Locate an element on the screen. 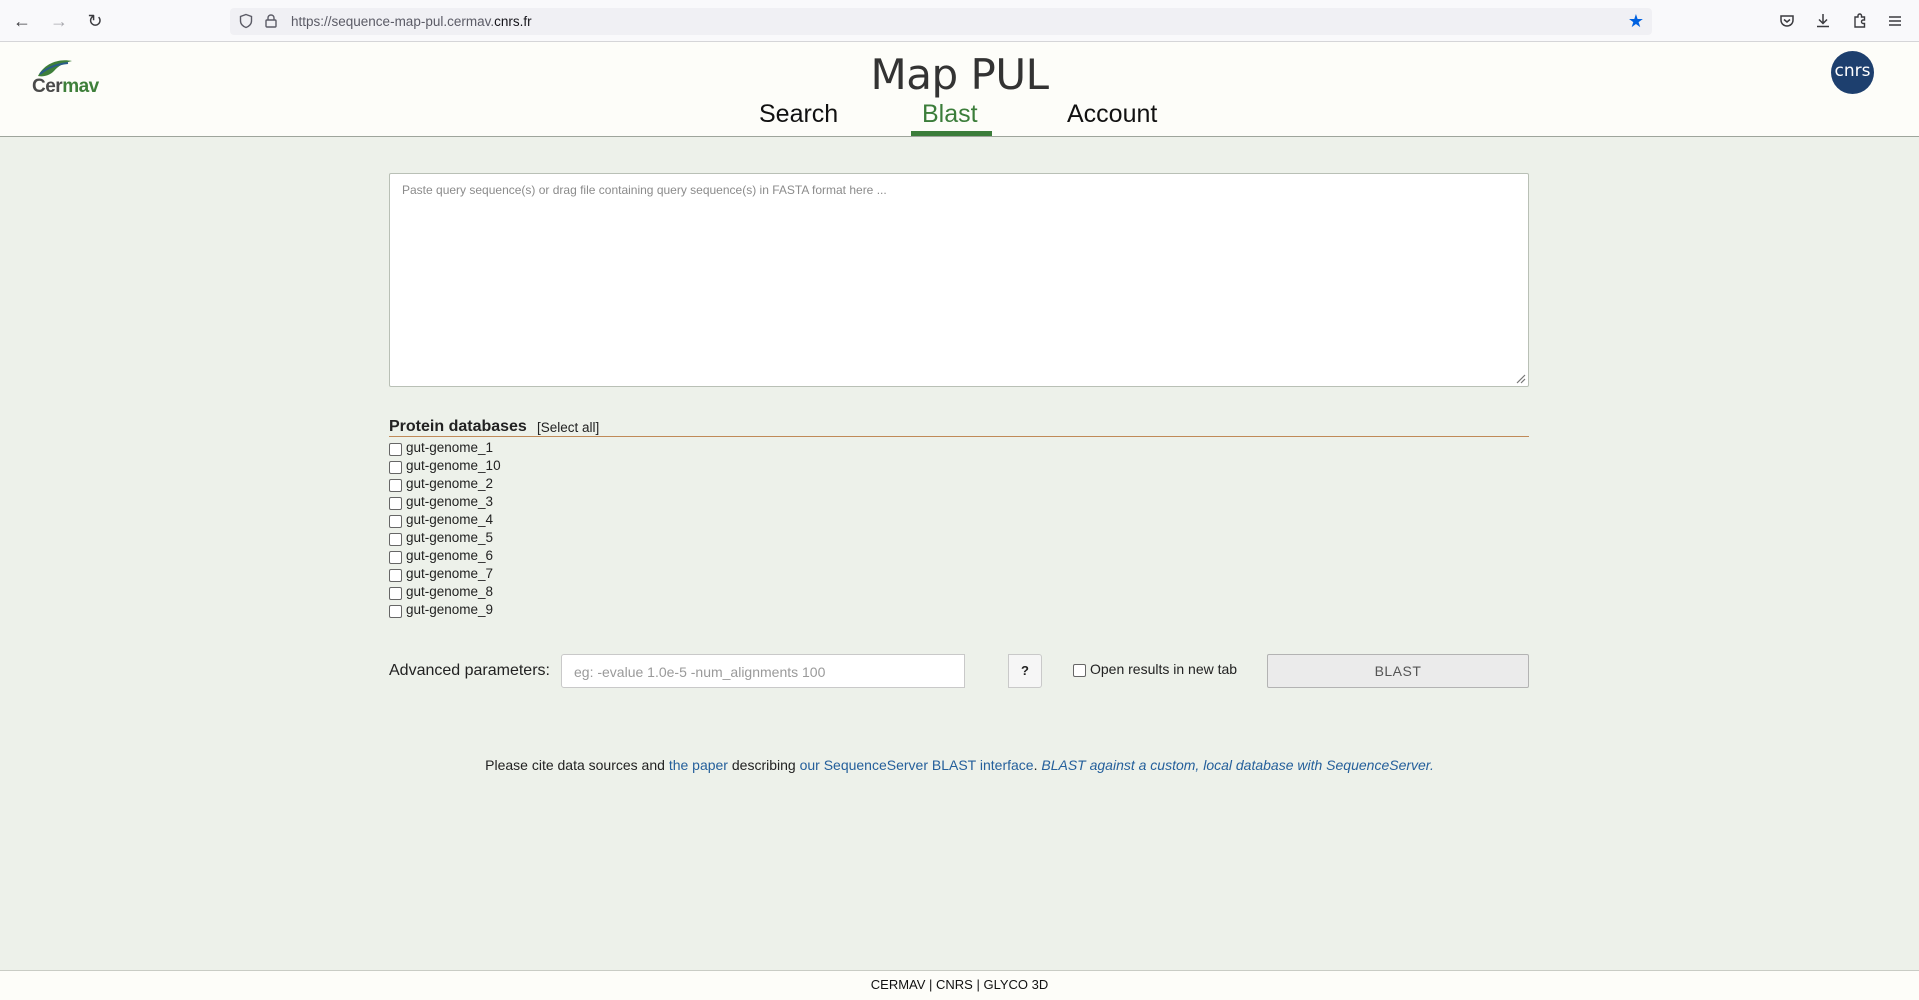 The height and width of the screenshot is (1000, 1919). select-all-link: [Select all] is located at coordinates (568, 427).